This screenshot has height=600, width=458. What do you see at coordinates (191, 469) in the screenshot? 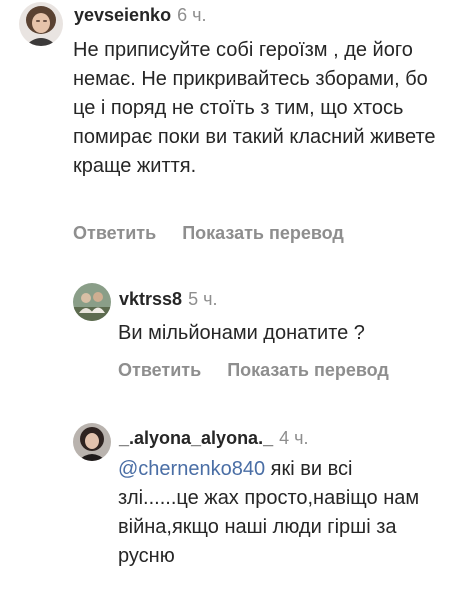
I see `mention-link: @chernenko840` at bounding box center [191, 469].